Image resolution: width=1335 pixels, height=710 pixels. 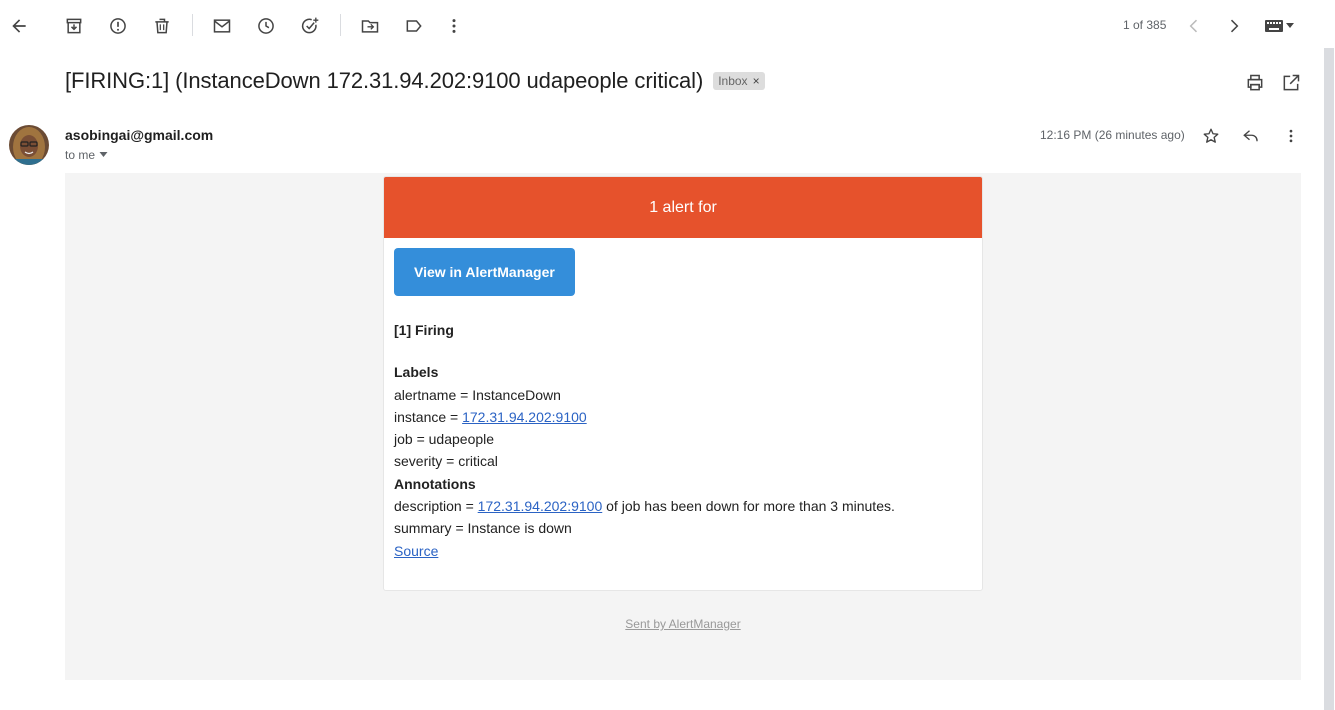 I want to click on report-spam-icon, so click(x=118, y=26).